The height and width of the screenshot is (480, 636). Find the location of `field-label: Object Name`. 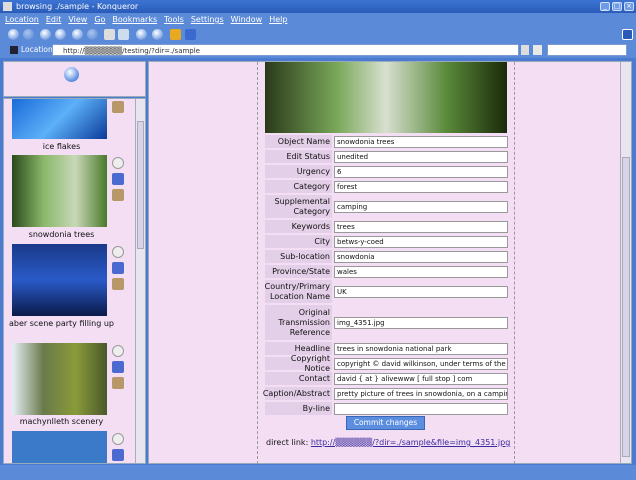

field-label: Object Name is located at coordinates (298, 141).